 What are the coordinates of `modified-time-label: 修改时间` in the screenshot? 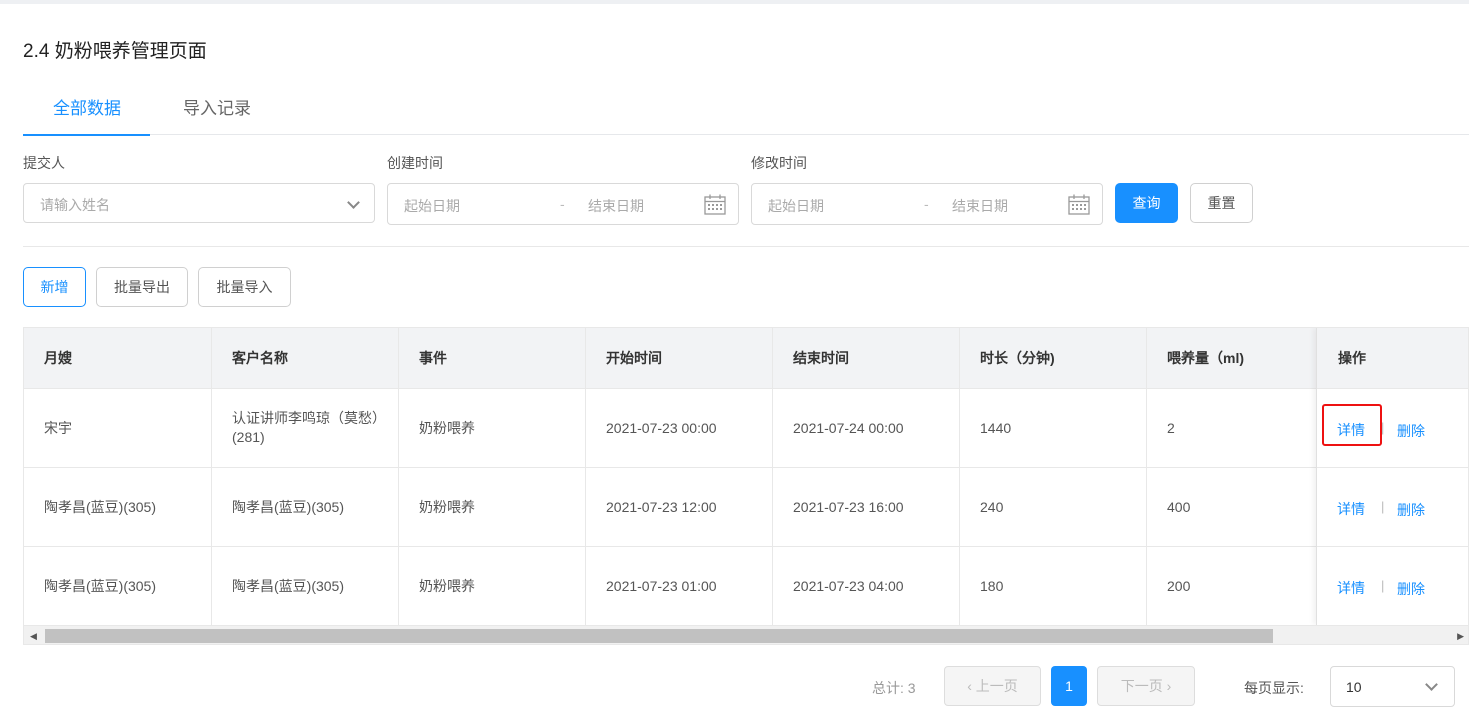 It's located at (779, 163).